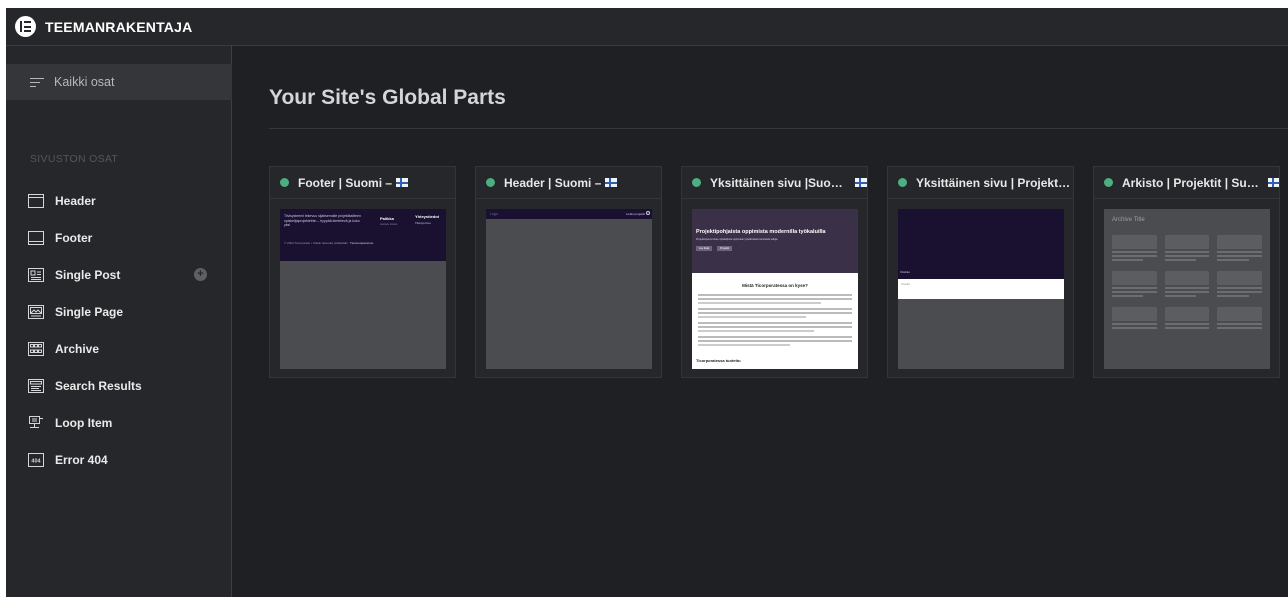 The image size is (1288, 597). What do you see at coordinates (423, 223) in the screenshot?
I see `preview-footer-sub-2: Tiivisys Koe` at bounding box center [423, 223].